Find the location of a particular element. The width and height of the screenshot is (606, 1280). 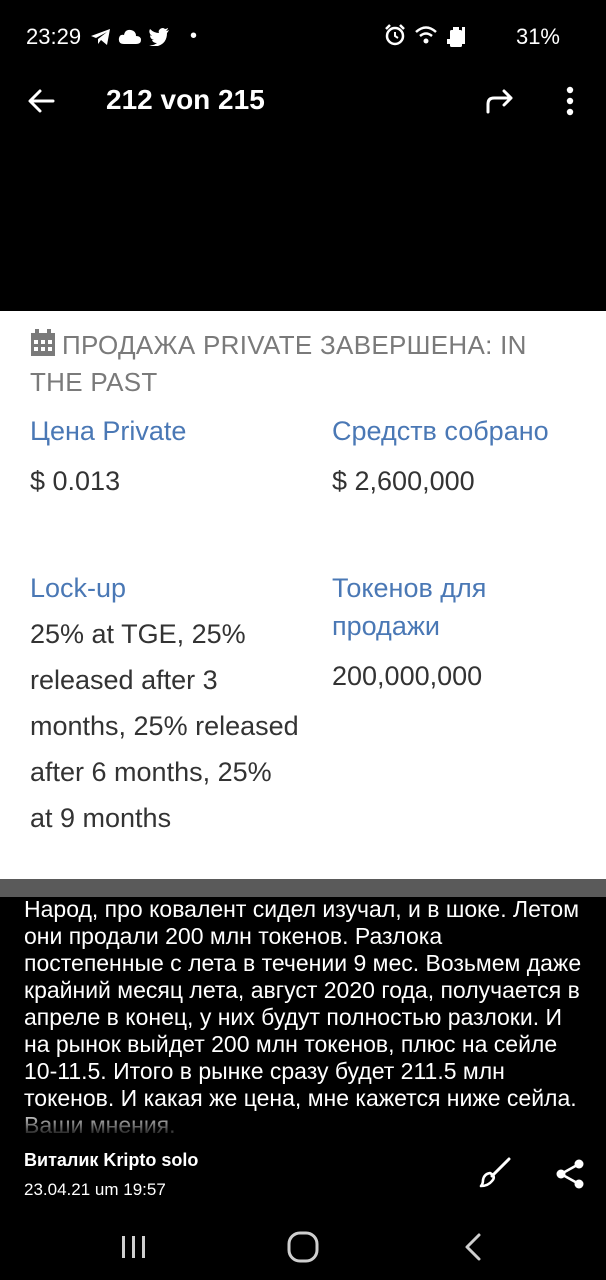

telegram-icon is located at coordinates (100, 36).